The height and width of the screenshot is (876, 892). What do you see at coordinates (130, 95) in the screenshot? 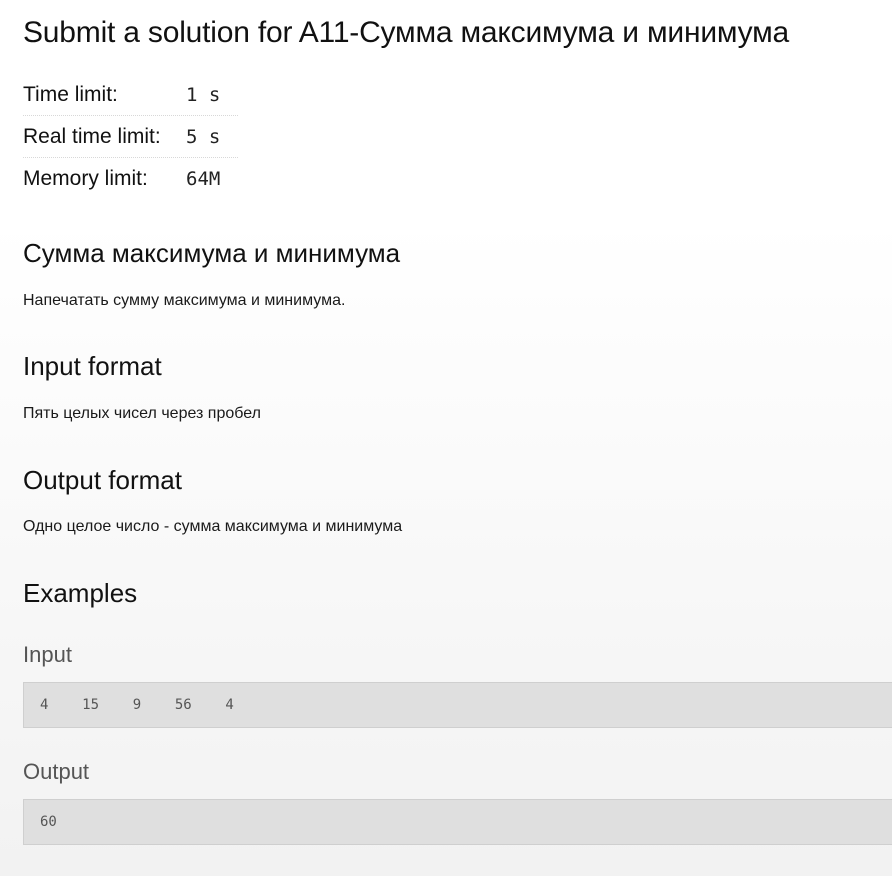
I see `limit-row-time: Time limit: 1 s` at bounding box center [130, 95].